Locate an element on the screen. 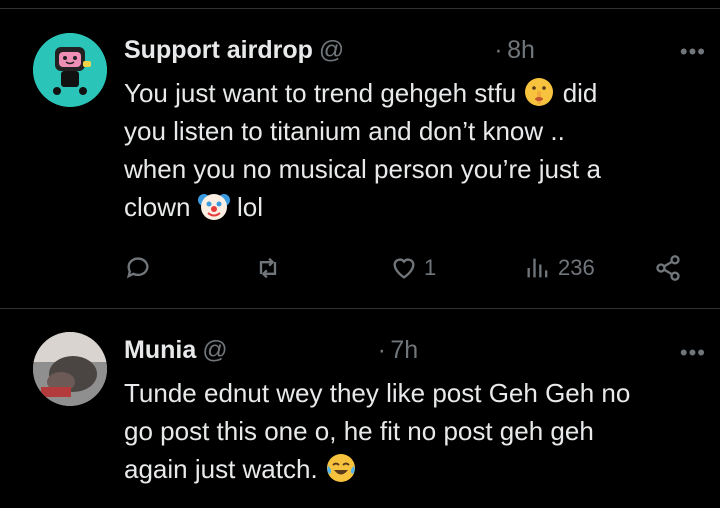 This screenshot has height=508, width=720. action-bar: 1 236 is located at coordinates (409, 268).